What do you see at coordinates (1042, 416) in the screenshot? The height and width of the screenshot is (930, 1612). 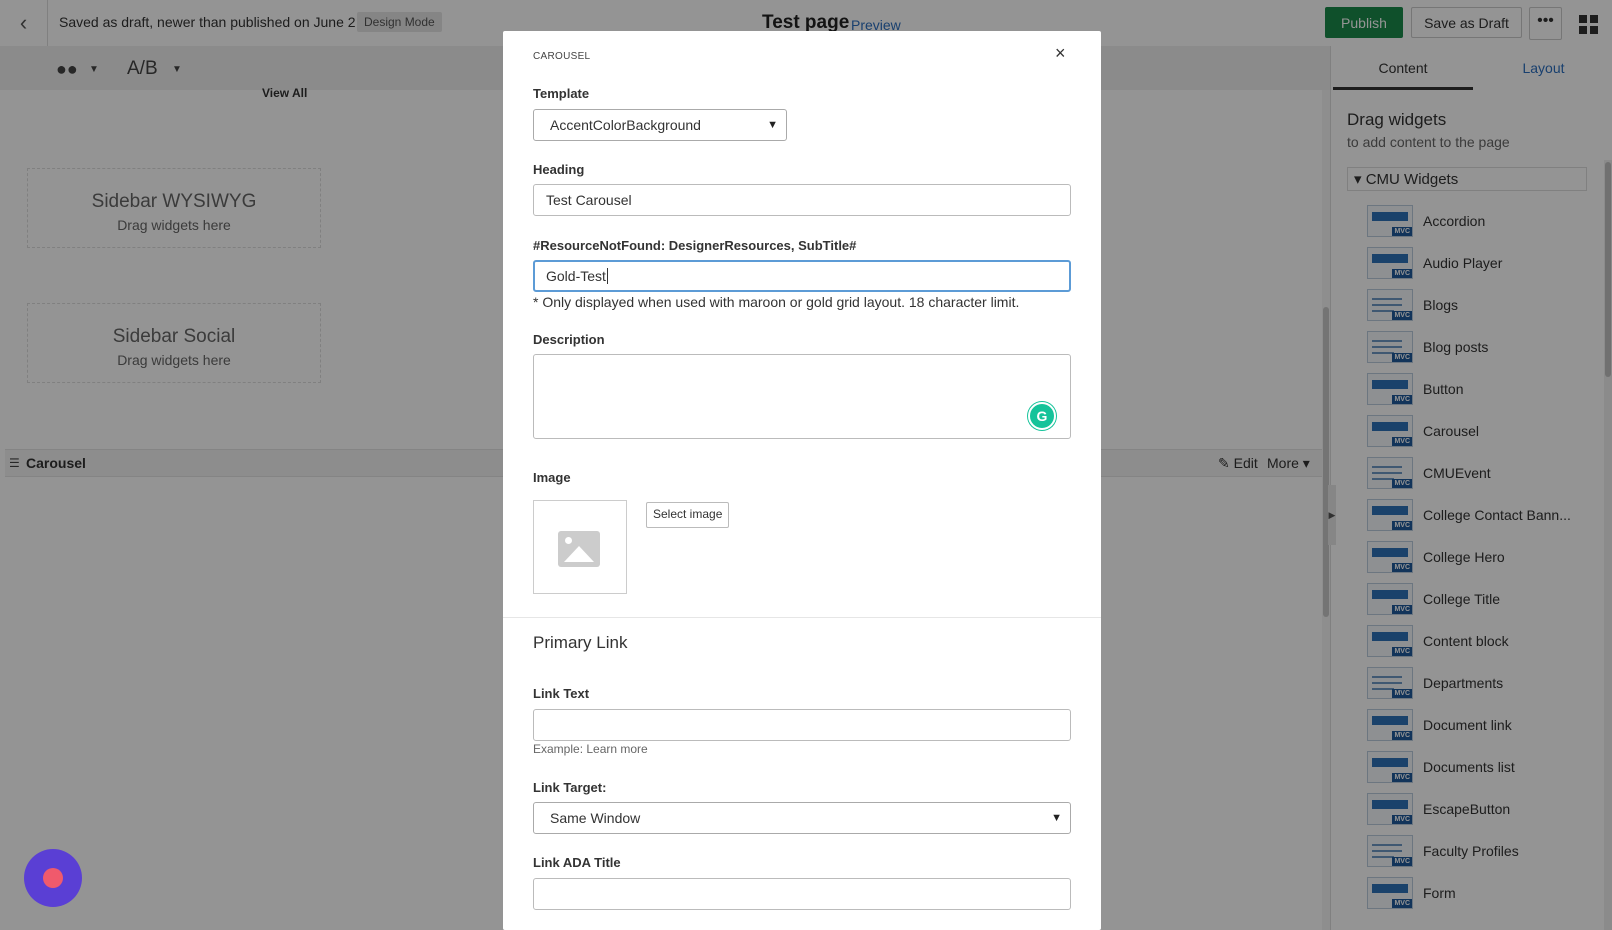 I see `grammarly-icon: G` at bounding box center [1042, 416].